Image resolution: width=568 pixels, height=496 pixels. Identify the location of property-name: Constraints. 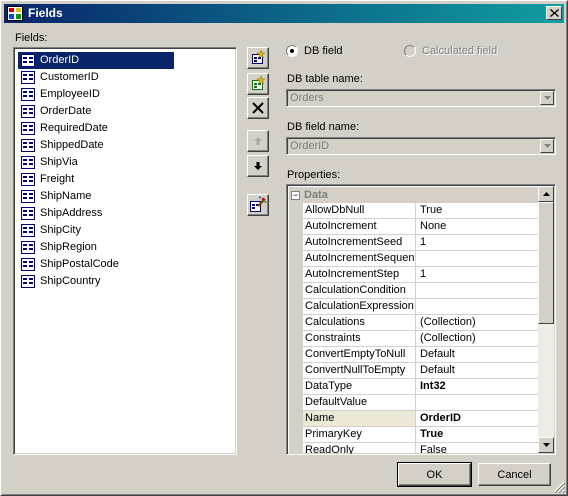
(359, 338).